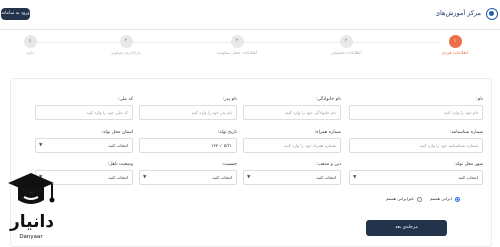  I want to click on step-personal-info: ۱ اطلاعات فردی, so click(455, 45).